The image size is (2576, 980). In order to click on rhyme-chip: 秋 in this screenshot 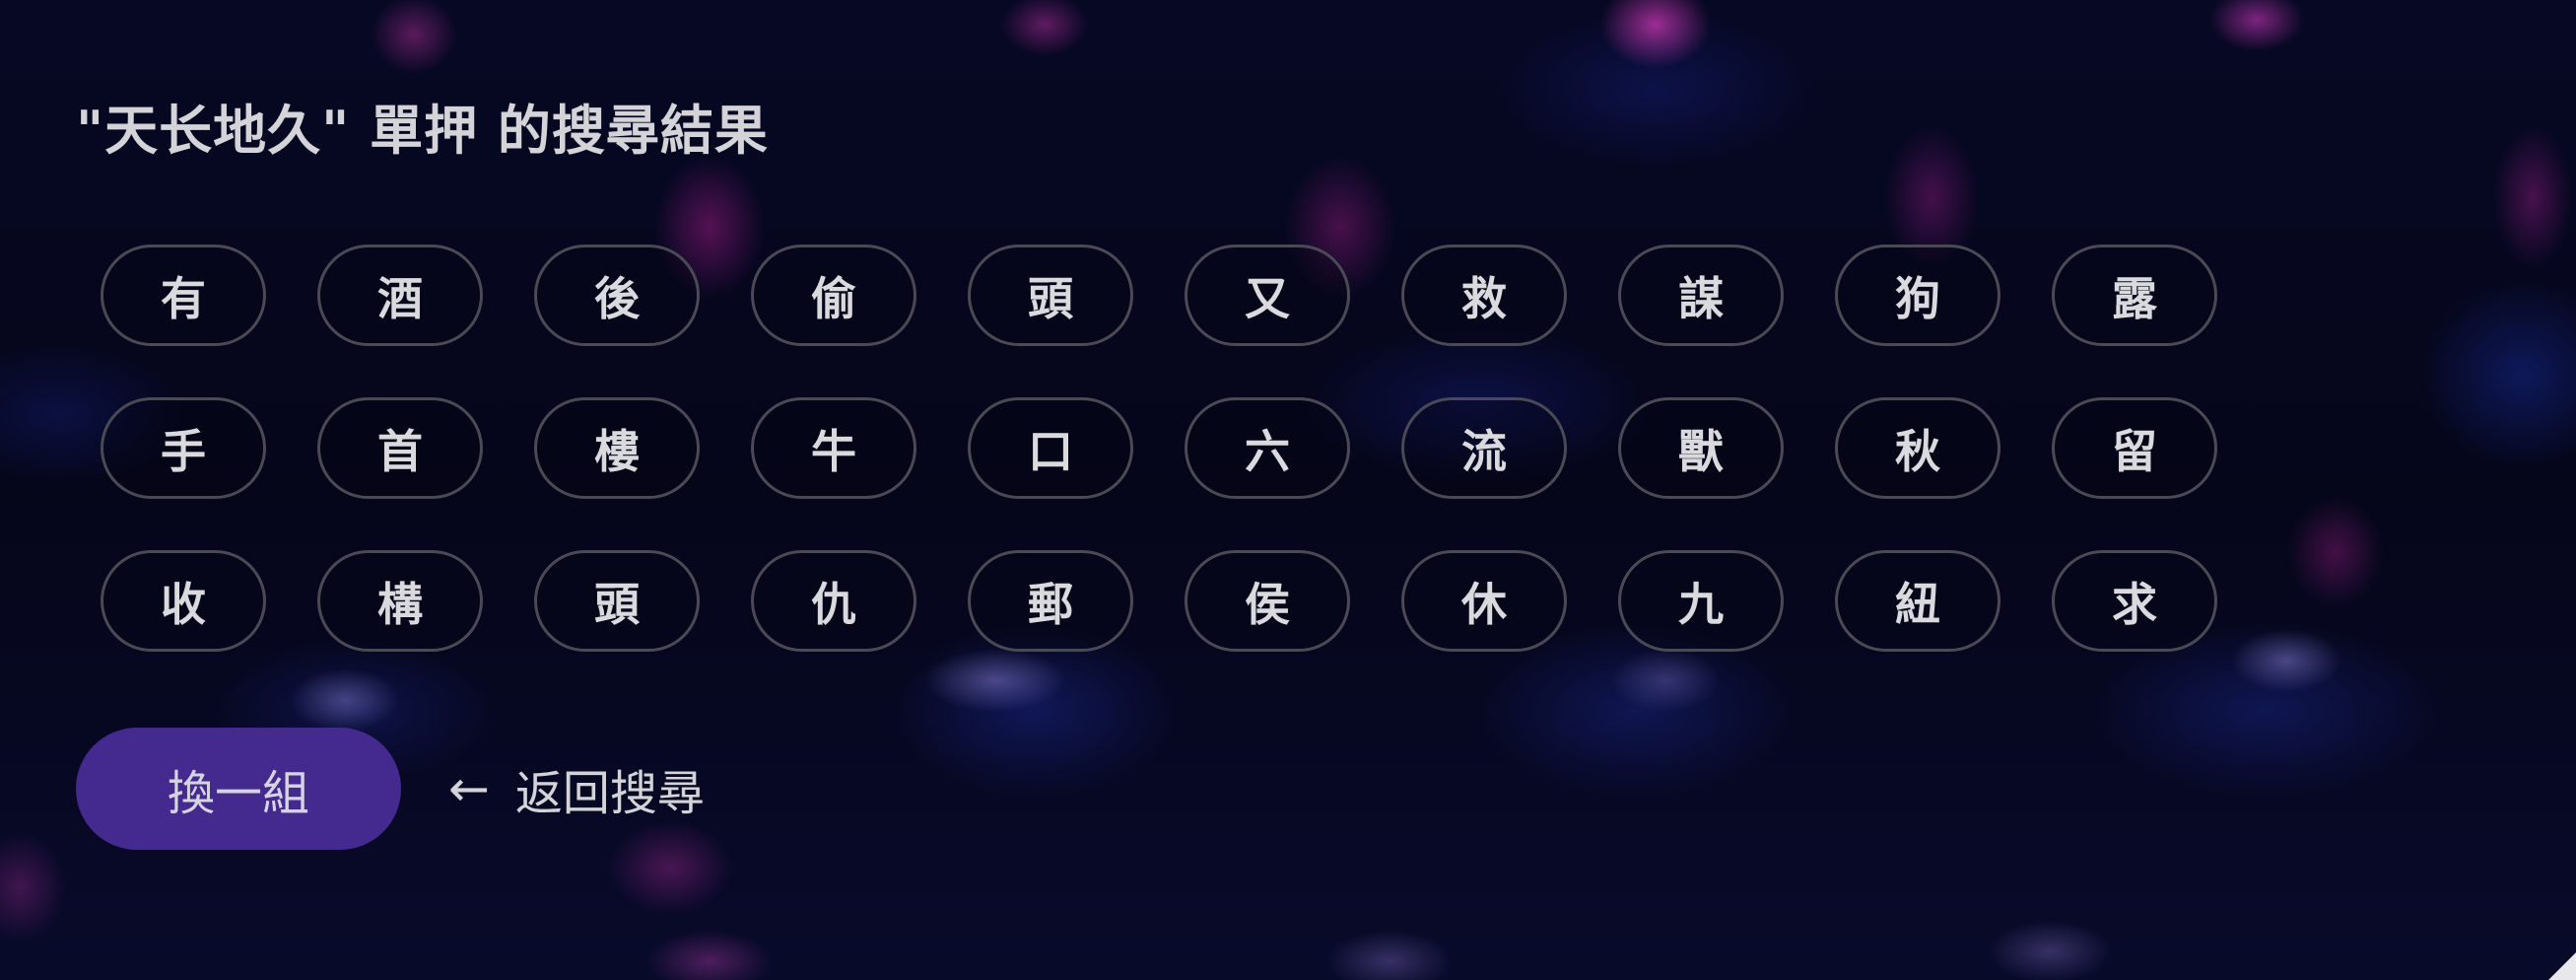, I will do `click(1917, 448)`.